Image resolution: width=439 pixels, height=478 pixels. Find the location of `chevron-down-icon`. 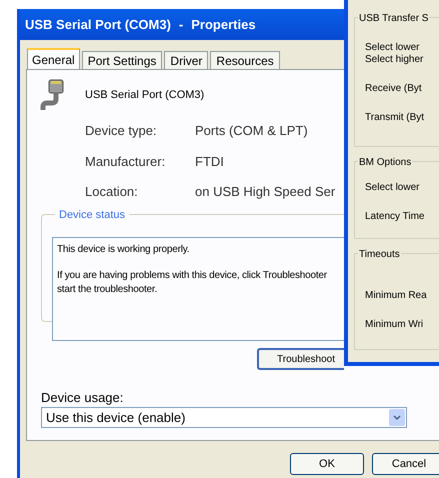

chevron-down-icon is located at coordinates (397, 417).